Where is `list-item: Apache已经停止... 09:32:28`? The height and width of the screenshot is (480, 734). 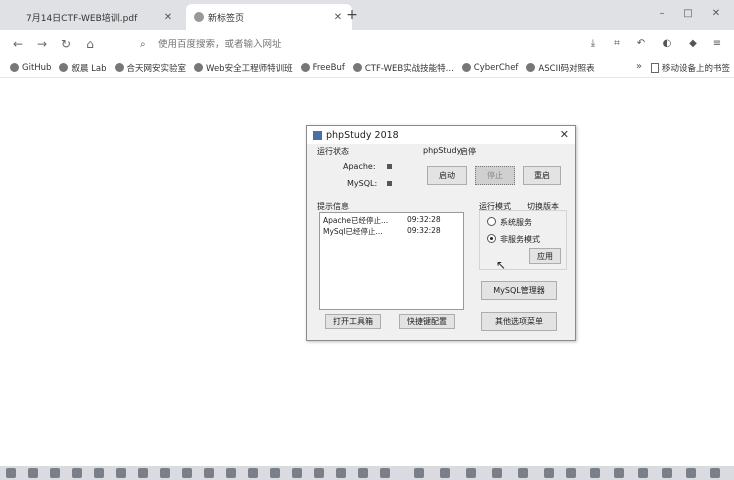 list-item: Apache已经停止... 09:32:28 is located at coordinates (392, 220).